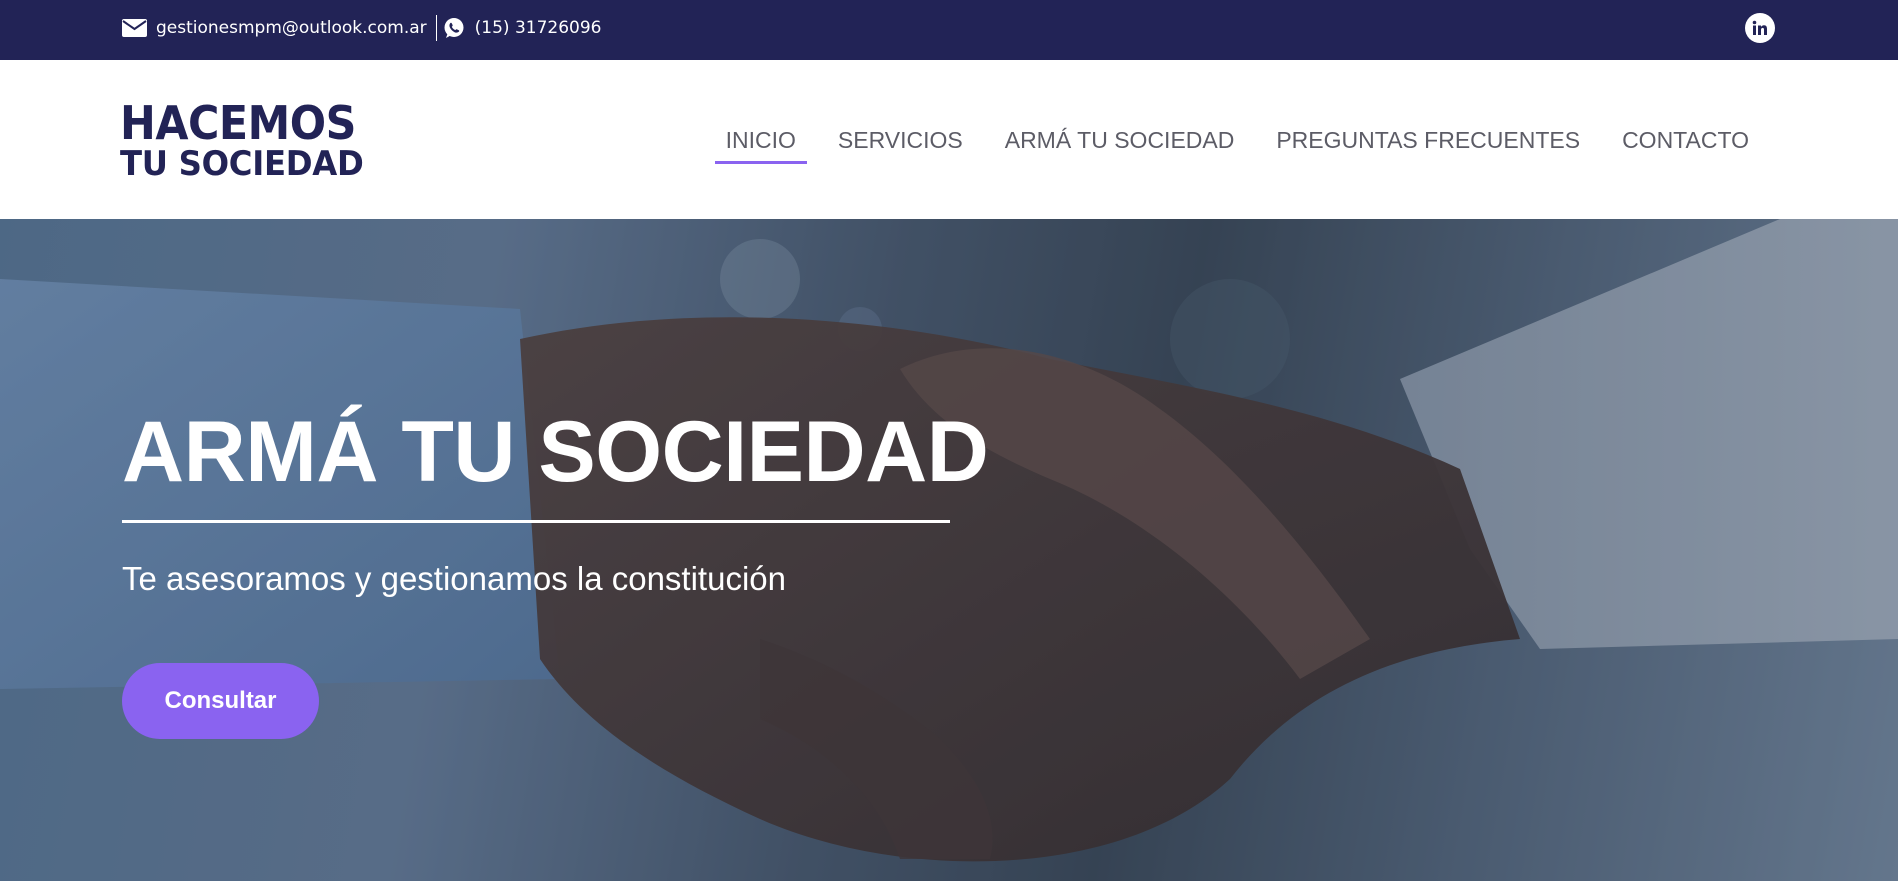 The width and height of the screenshot is (1898, 881). I want to click on envelope-icon, so click(134, 28).